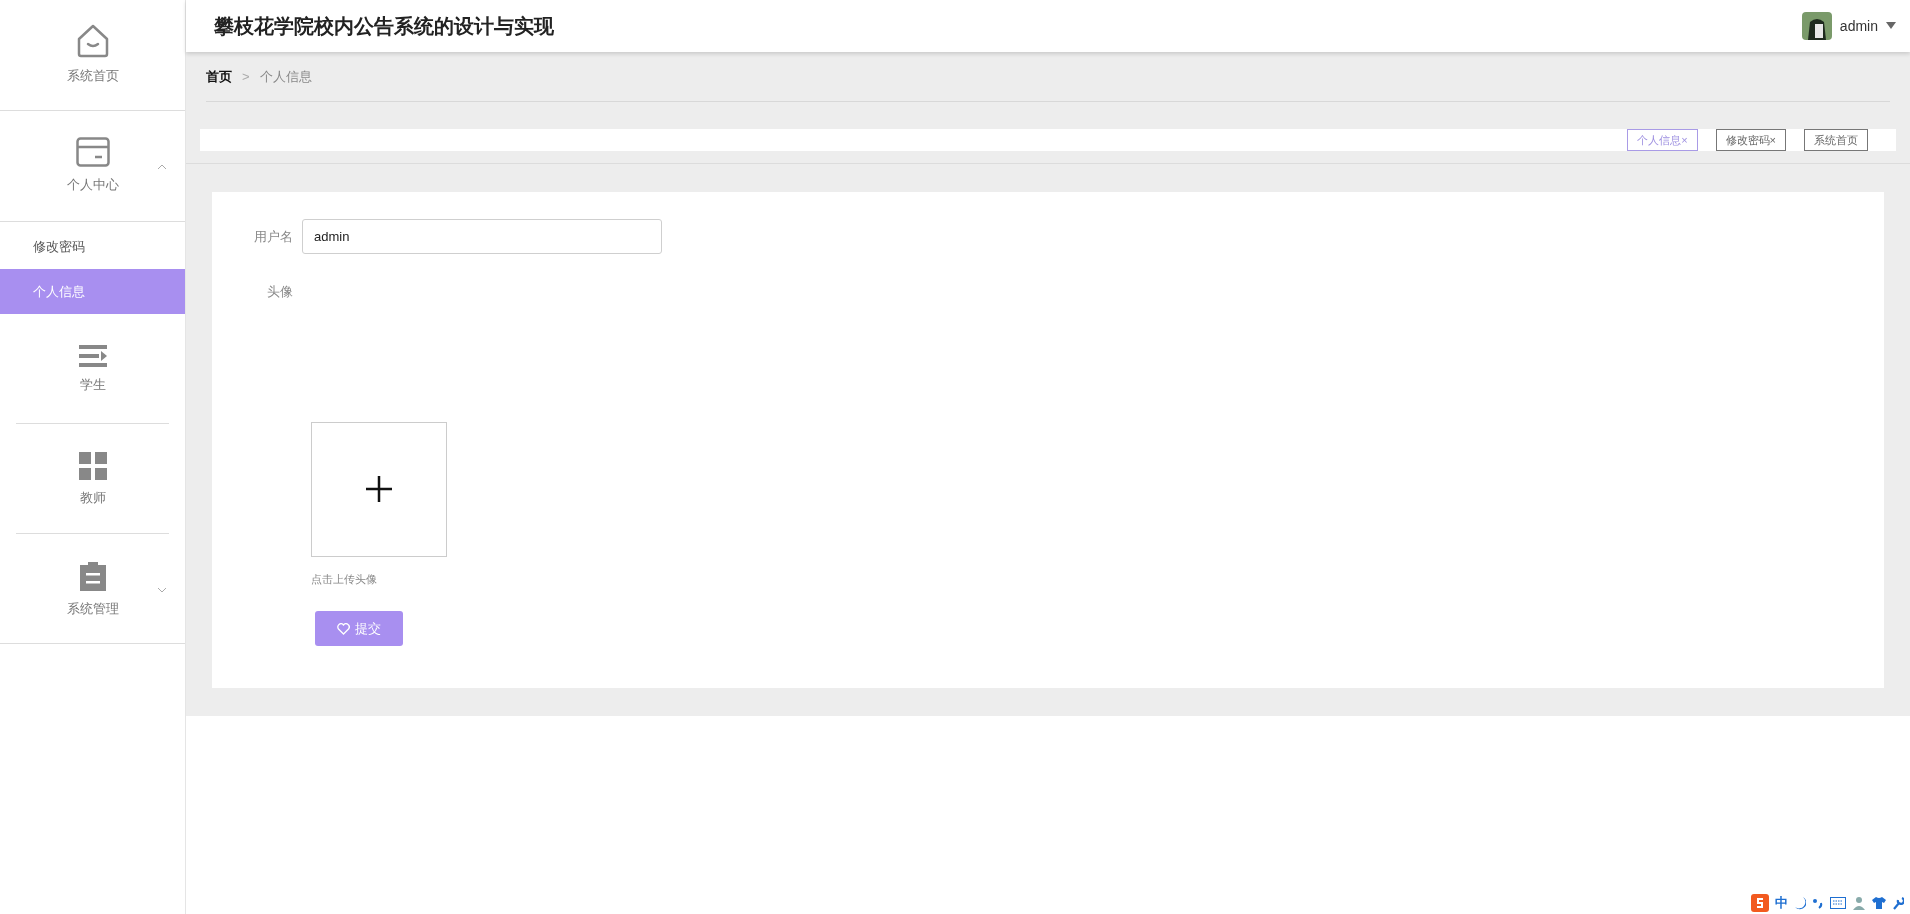 The height and width of the screenshot is (914, 1910). Describe the element at coordinates (1858, 26) in the screenshot. I see `user-name: admin` at that location.